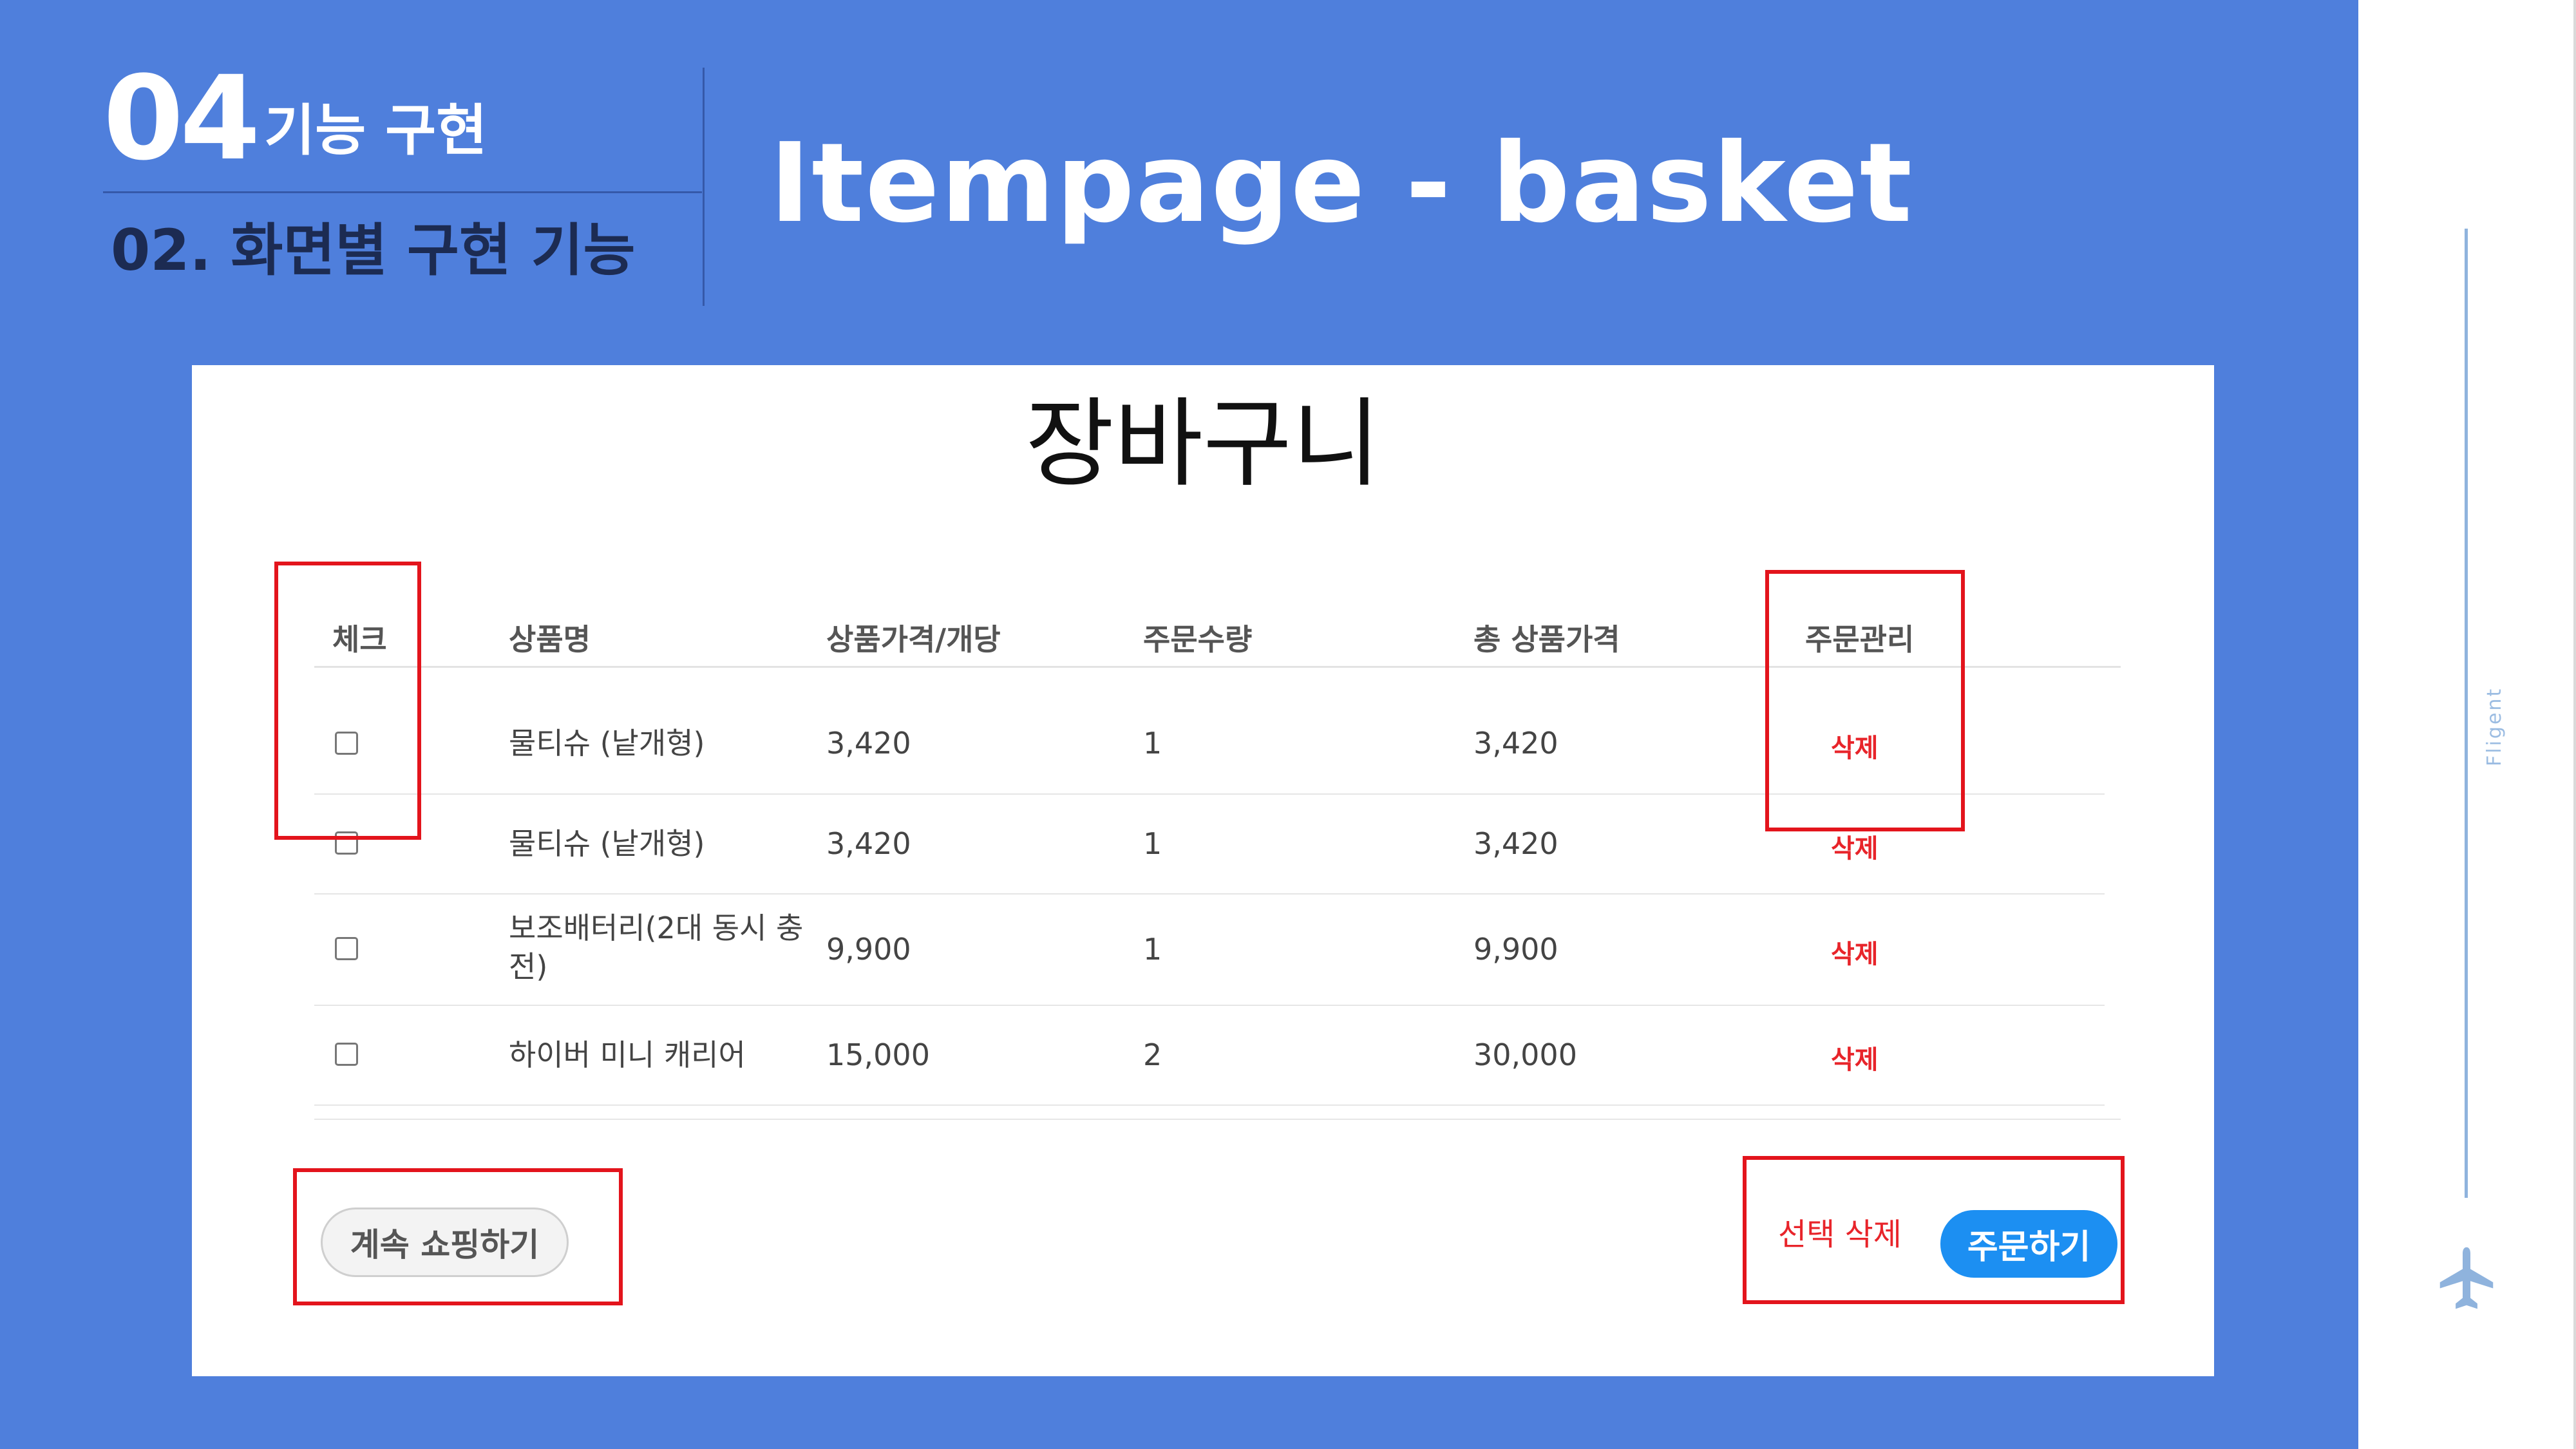 The width and height of the screenshot is (2576, 1449). Describe the element at coordinates (1515, 949) in the screenshot. I see `total-price: 9,900` at that location.